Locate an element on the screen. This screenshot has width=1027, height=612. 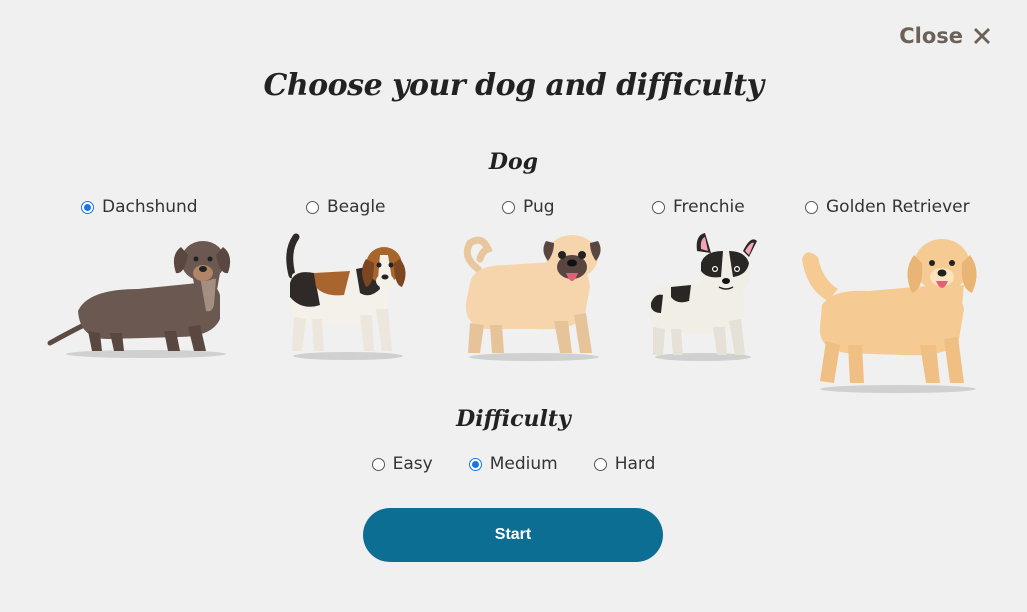
difficulty-options: Easy Medium Hard is located at coordinates (513, 464).